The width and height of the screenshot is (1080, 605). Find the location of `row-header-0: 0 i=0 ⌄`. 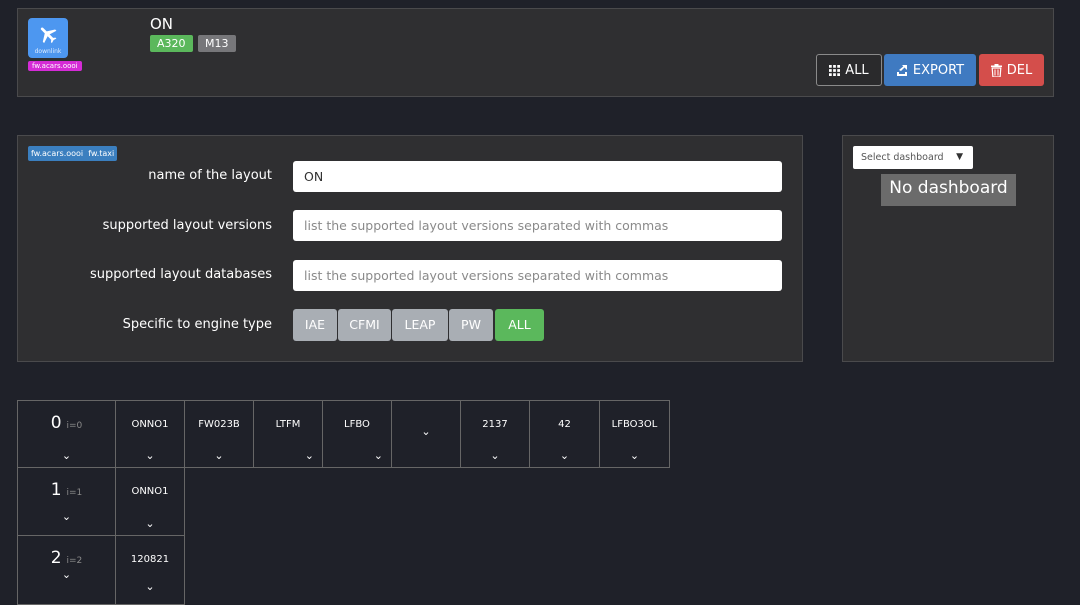

row-header-0: 0 i=0 ⌄ is located at coordinates (66, 434).